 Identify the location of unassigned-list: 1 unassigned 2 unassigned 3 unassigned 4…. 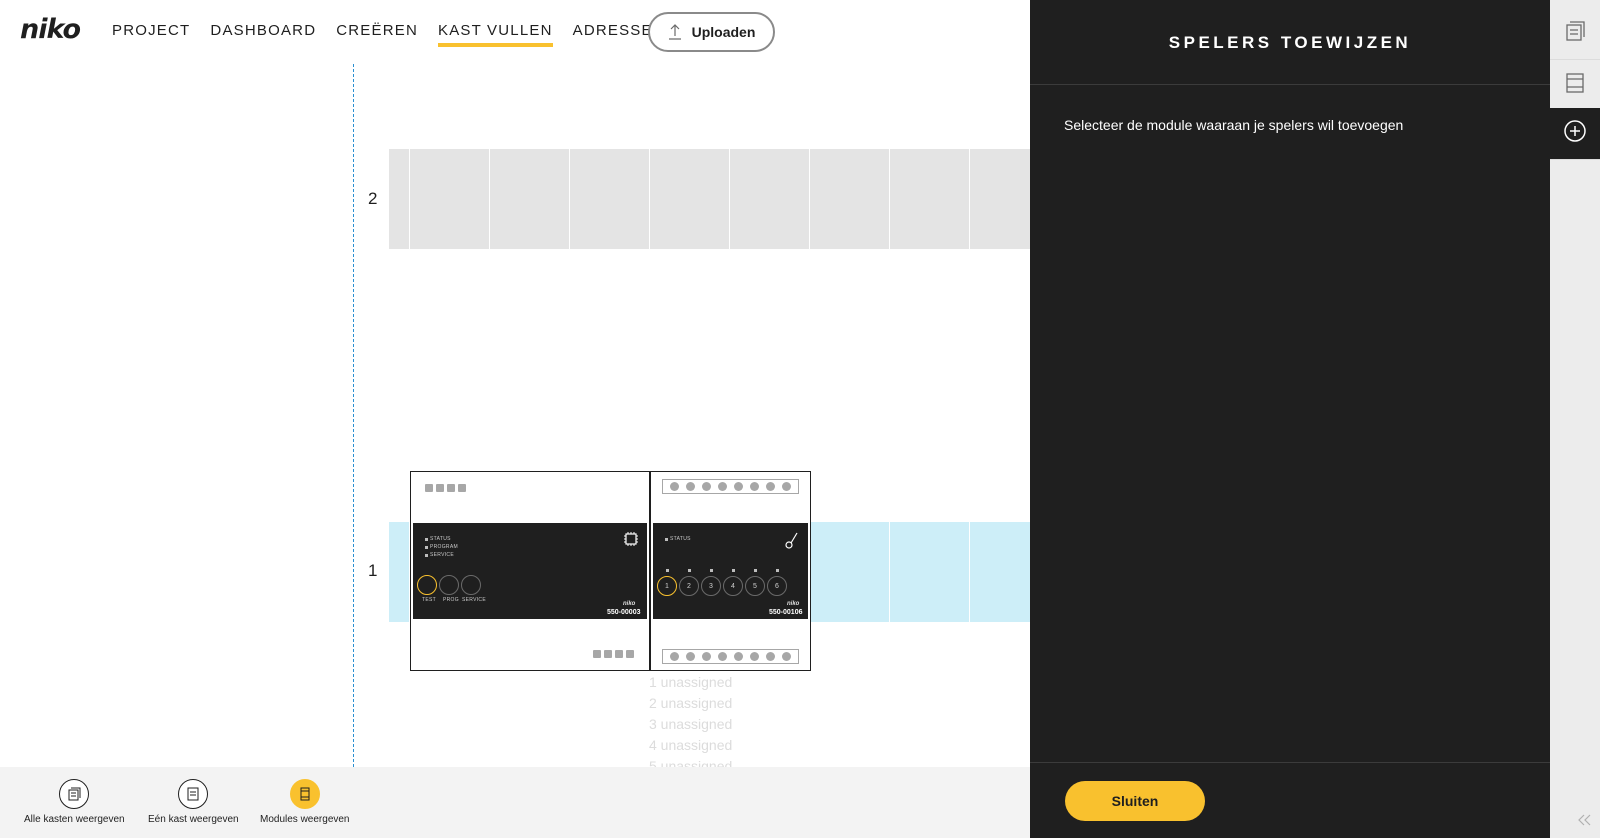
(690, 719).